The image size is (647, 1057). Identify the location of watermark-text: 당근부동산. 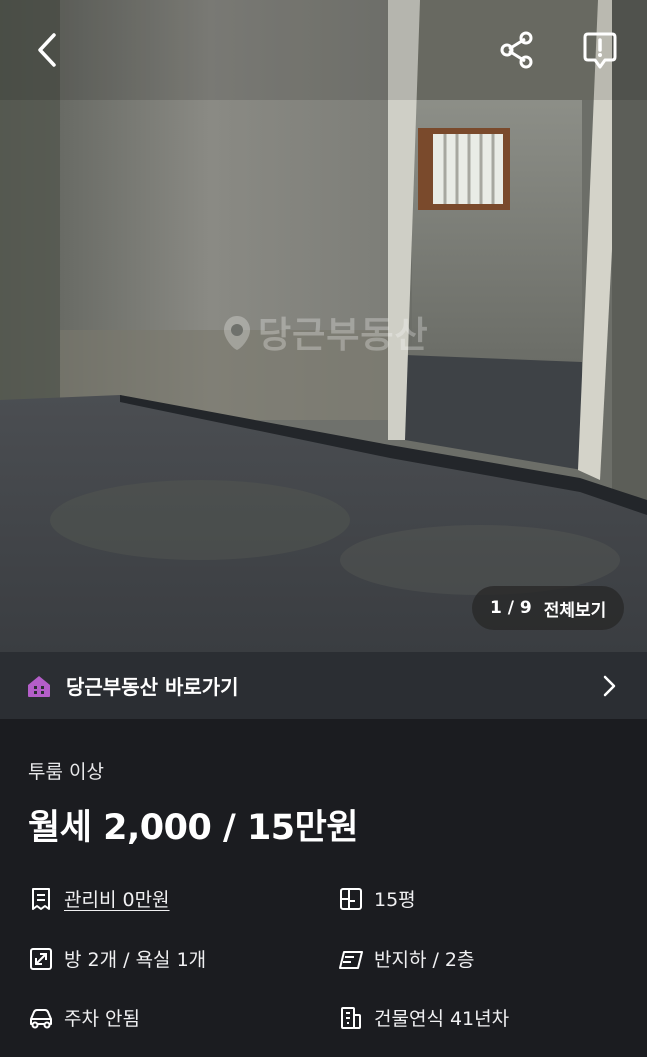
(343, 335).